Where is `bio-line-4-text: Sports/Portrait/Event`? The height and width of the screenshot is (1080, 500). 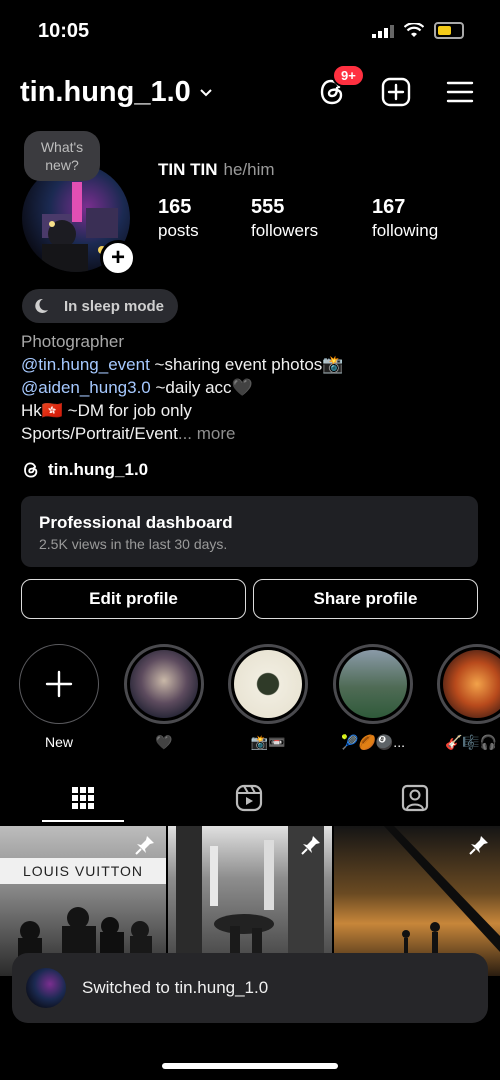 bio-line-4-text: Sports/Portrait/Event is located at coordinates (99, 433).